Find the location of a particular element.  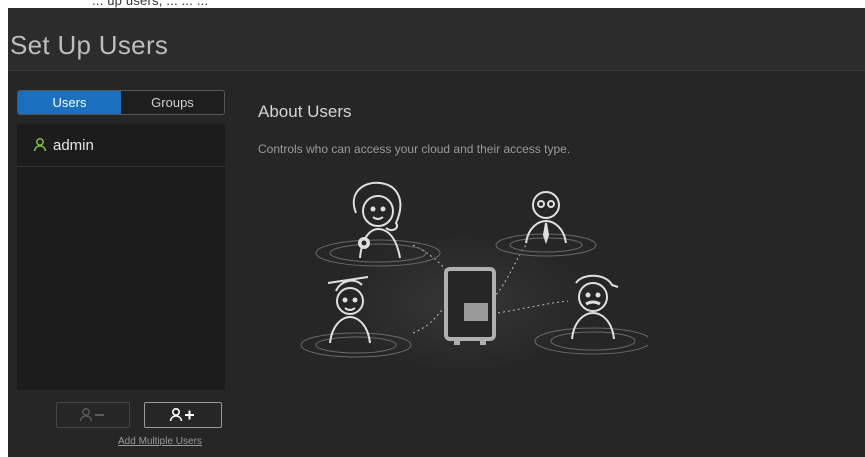

user-name: admin is located at coordinates (73, 145).